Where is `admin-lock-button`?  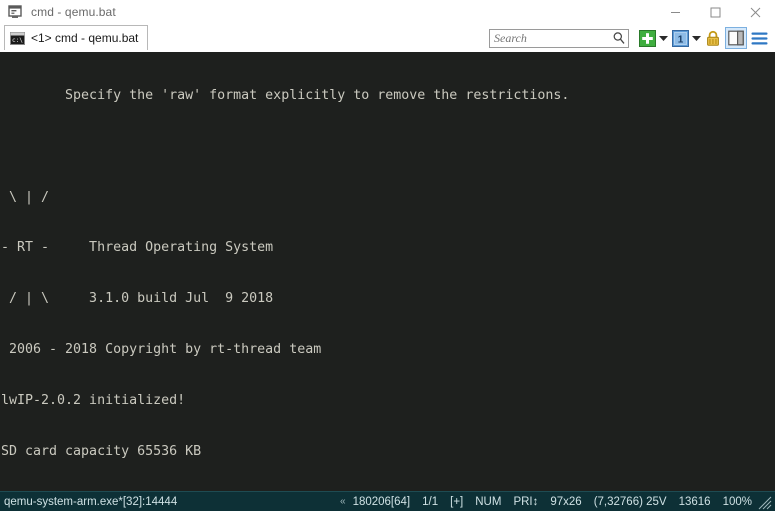
admin-lock-button is located at coordinates (713, 38).